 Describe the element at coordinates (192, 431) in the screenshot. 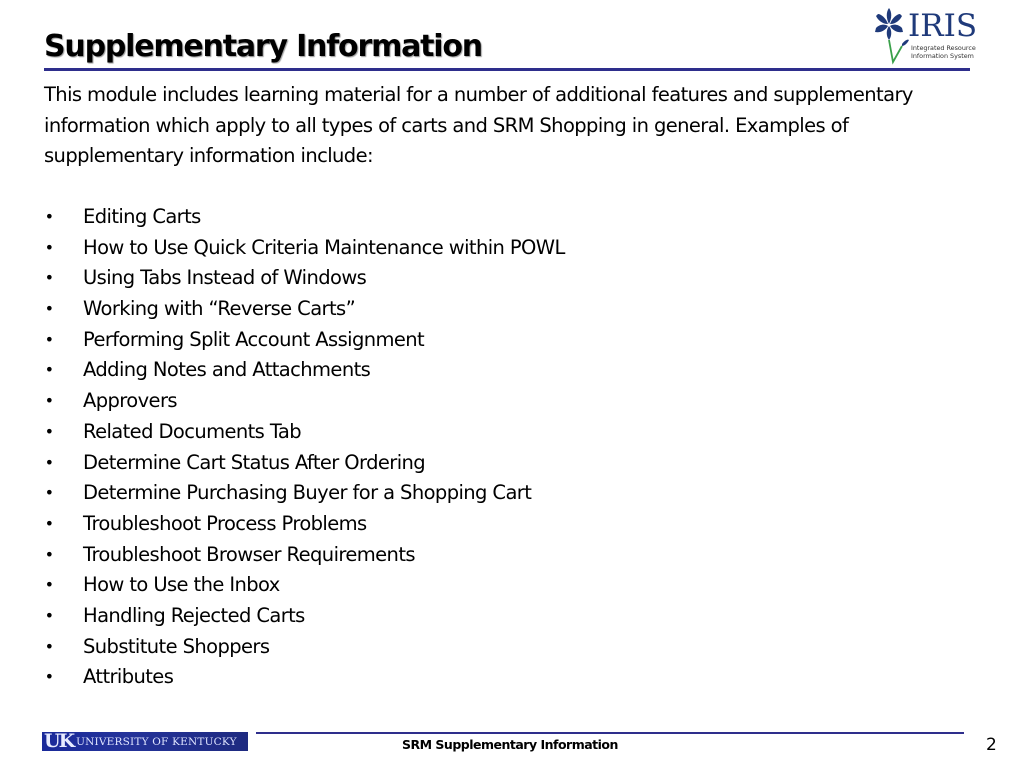

I see `list-item-text: Related Documents Tab` at that location.